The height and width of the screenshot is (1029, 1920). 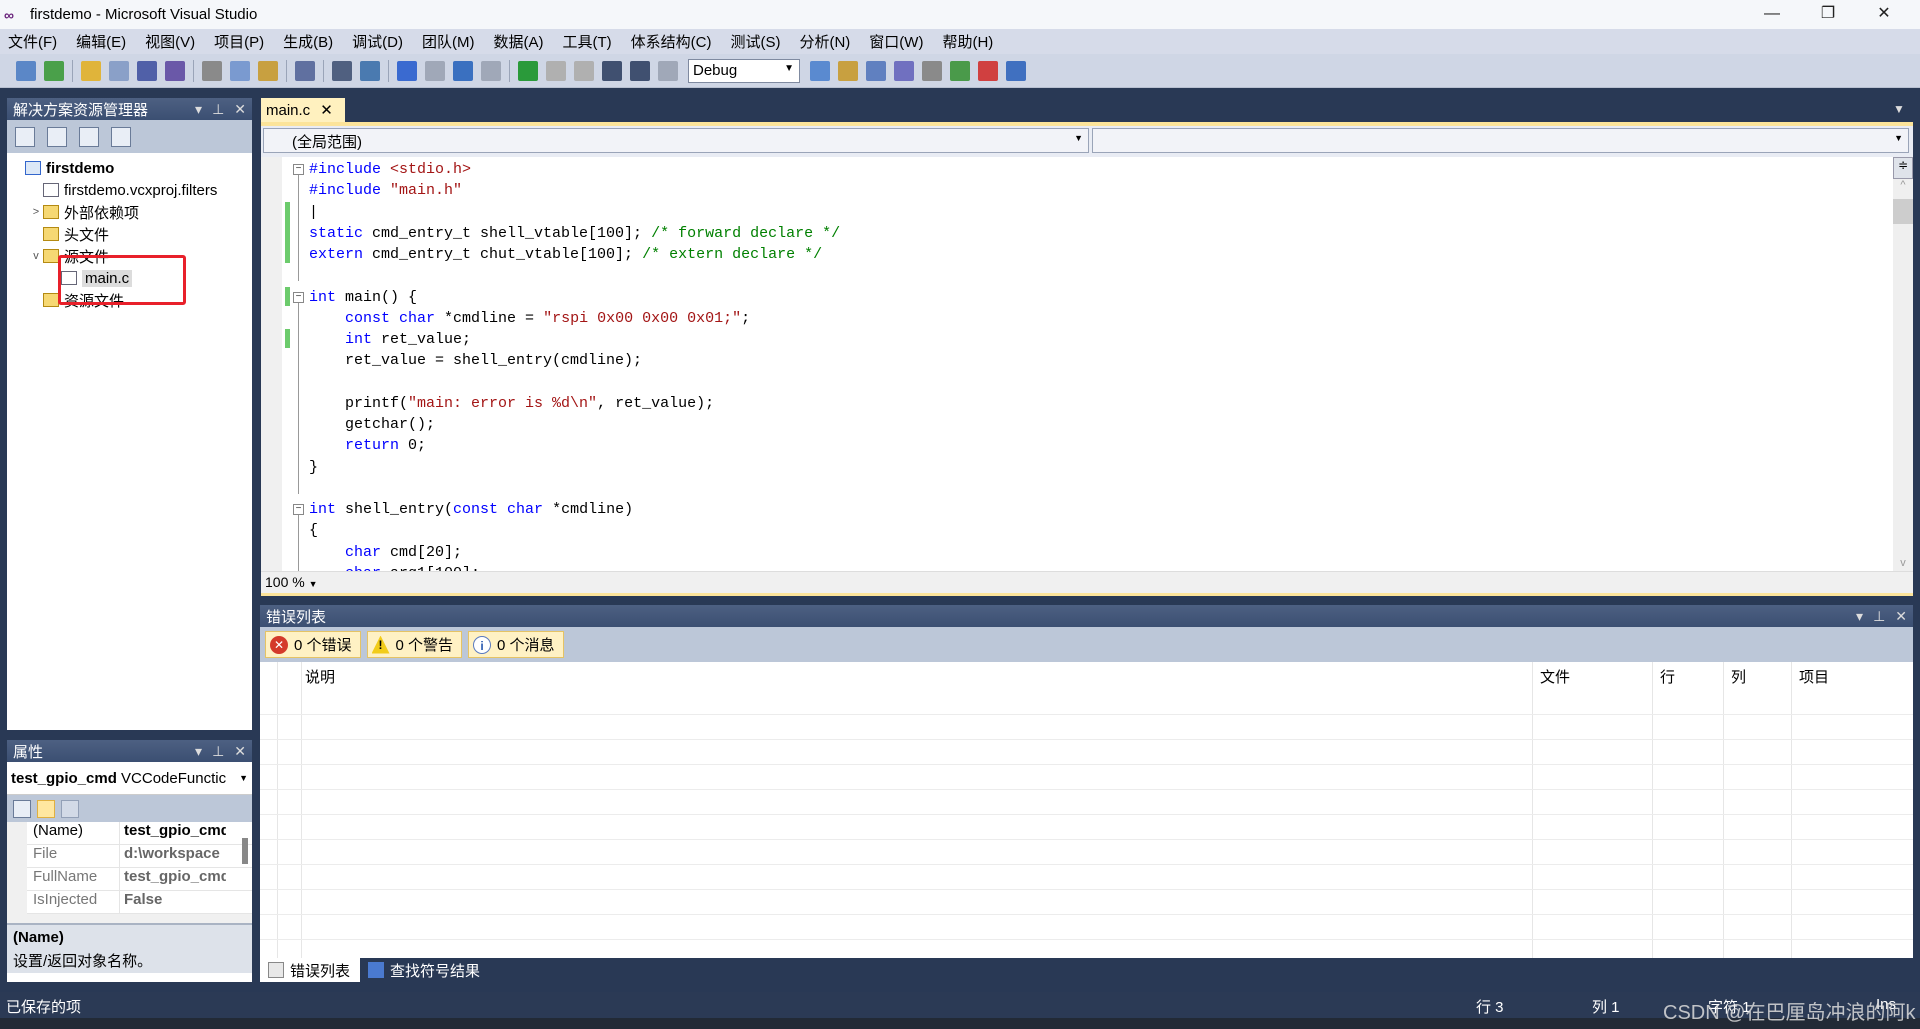 What do you see at coordinates (268, 70) in the screenshot?
I see `paste-icon` at bounding box center [268, 70].